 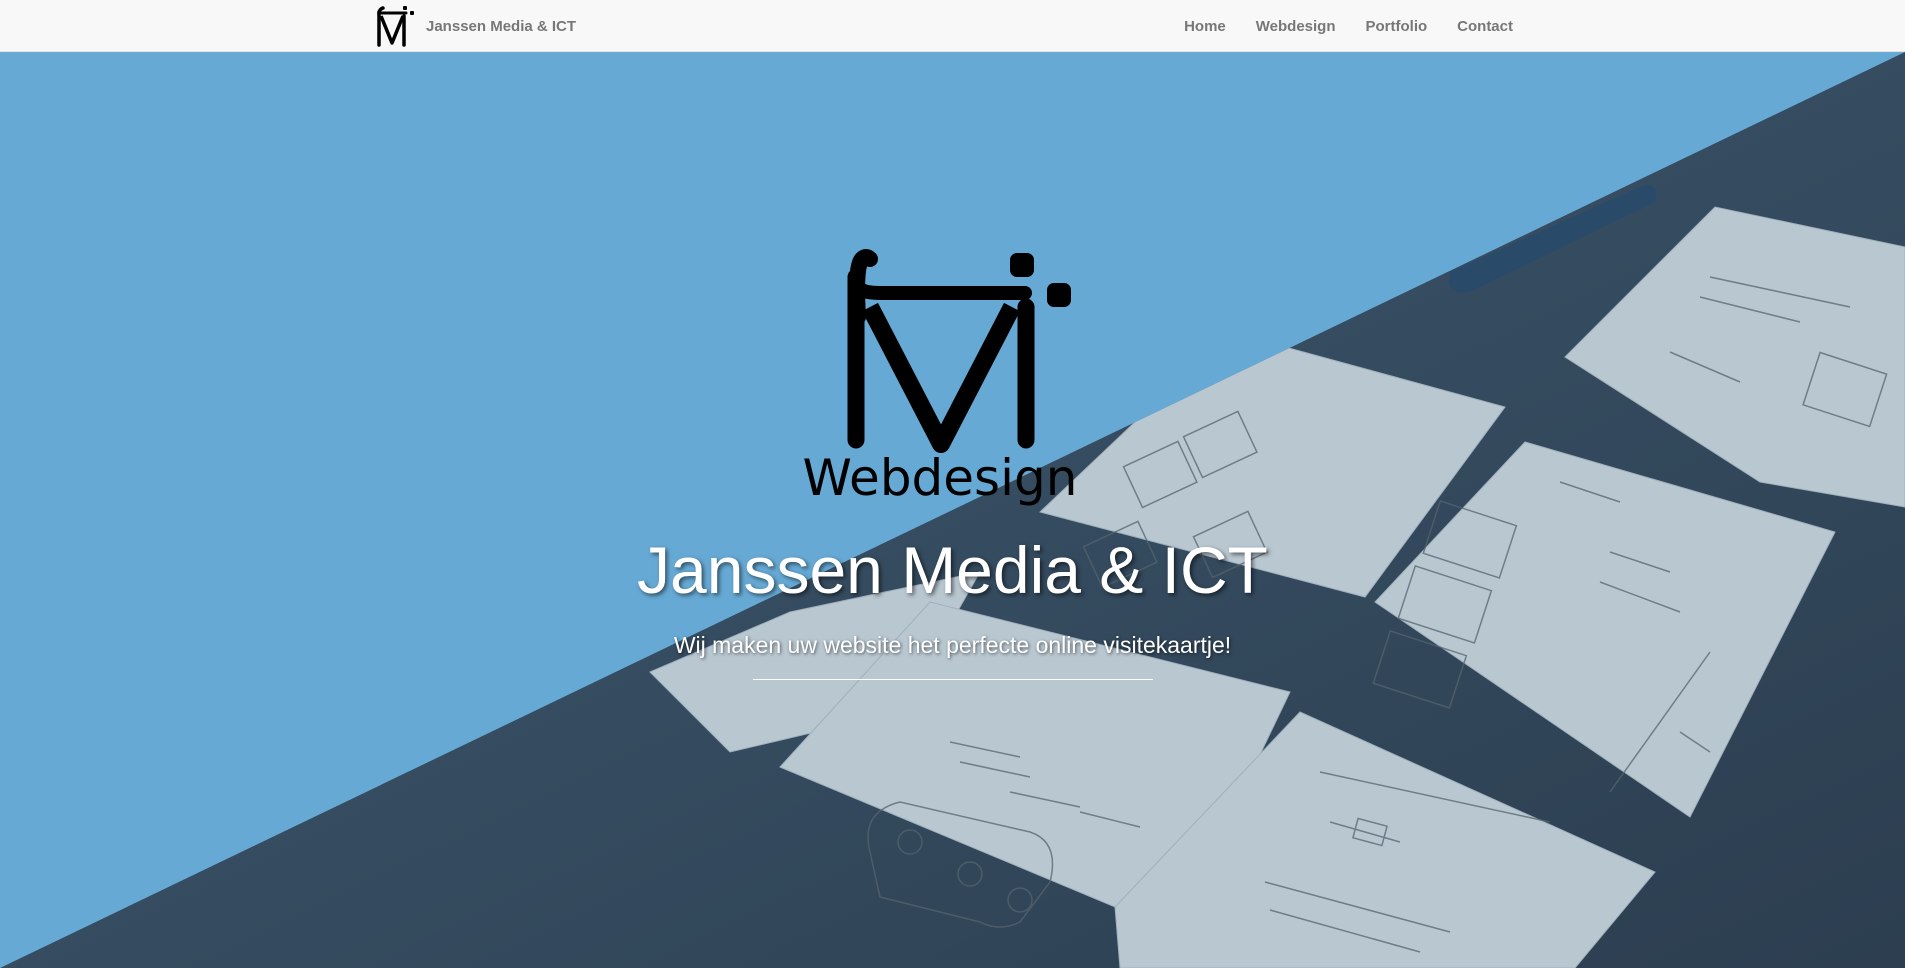 What do you see at coordinates (1397, 26) in the screenshot?
I see `nav-portfolio: Portfolio` at bounding box center [1397, 26].